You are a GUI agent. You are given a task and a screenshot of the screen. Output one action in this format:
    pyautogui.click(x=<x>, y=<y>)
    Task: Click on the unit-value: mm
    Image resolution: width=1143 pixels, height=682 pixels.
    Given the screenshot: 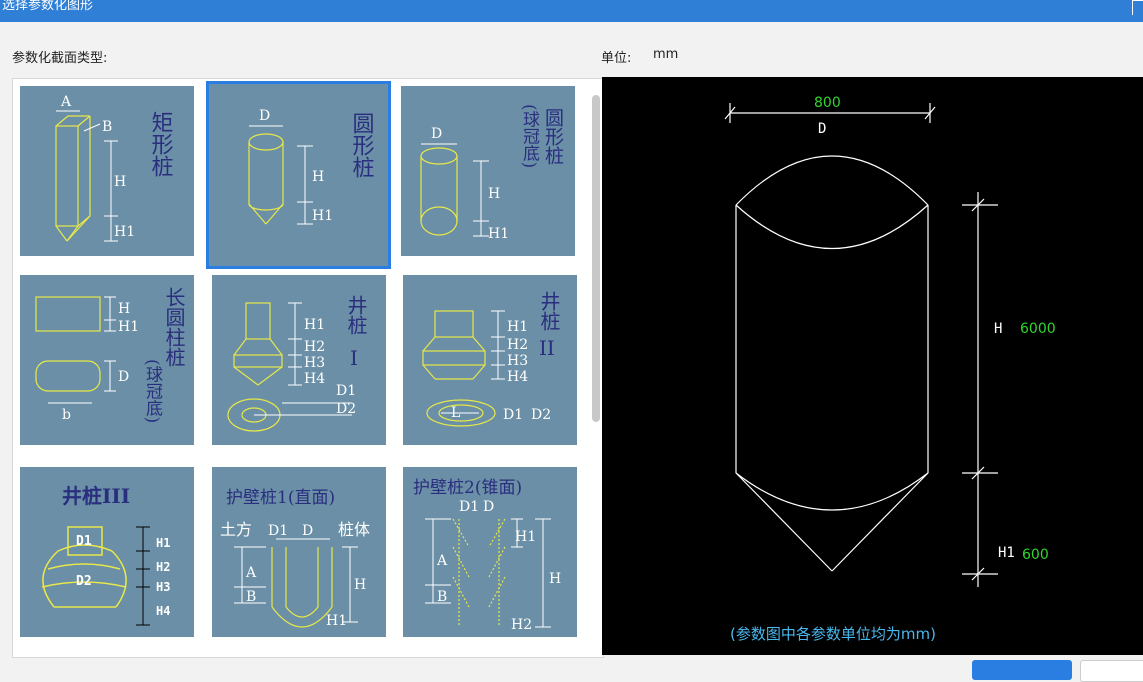 What is the action you would take?
    pyautogui.click(x=666, y=54)
    